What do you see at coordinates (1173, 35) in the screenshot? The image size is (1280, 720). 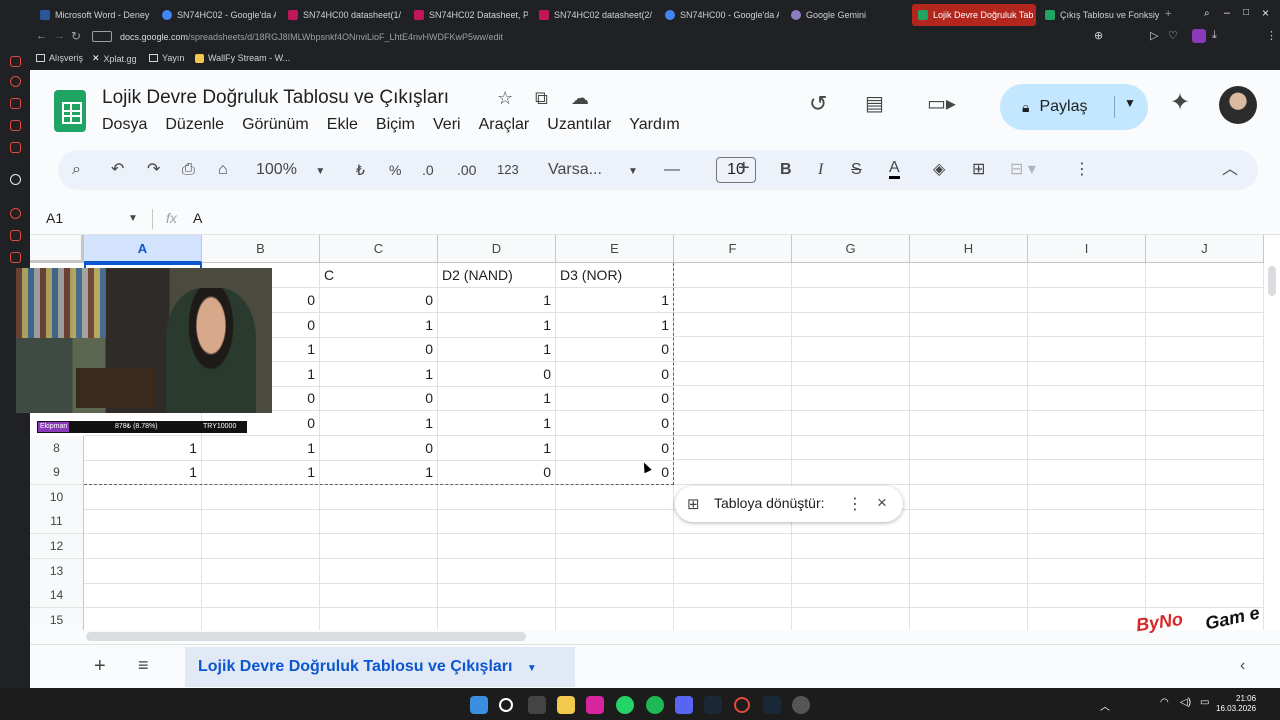 I see `favorite-icon: ♡` at bounding box center [1173, 35].